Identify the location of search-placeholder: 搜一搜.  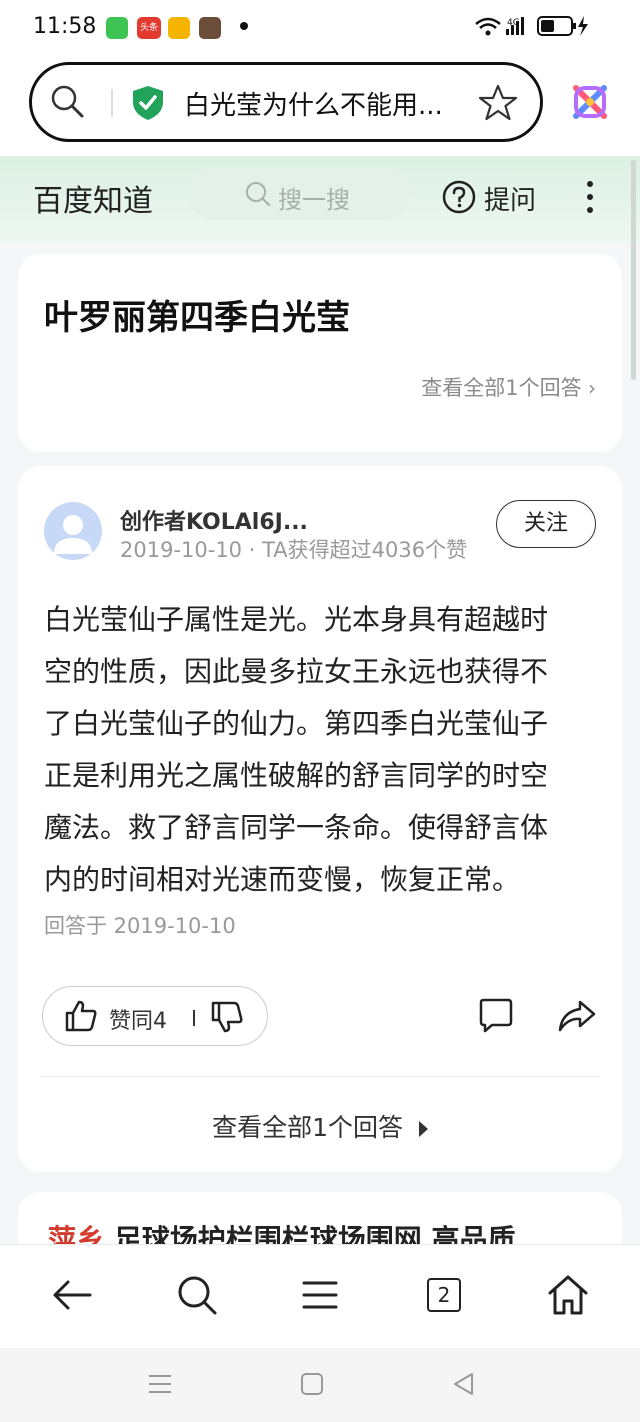
(314, 200).